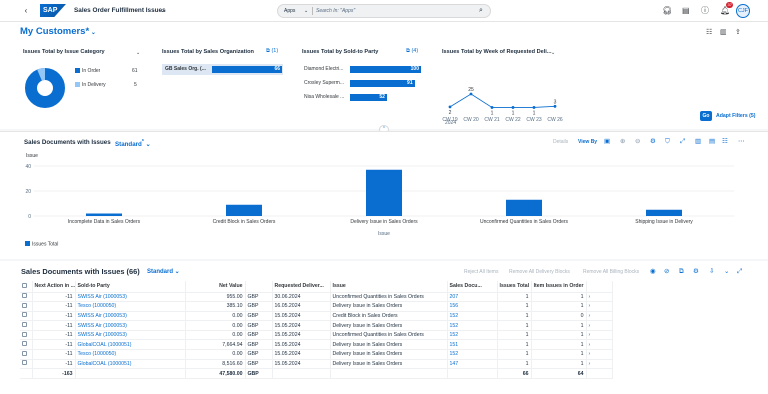  Describe the element at coordinates (368, 97) in the screenshot. I see `bar-soldto: 52` at that location.